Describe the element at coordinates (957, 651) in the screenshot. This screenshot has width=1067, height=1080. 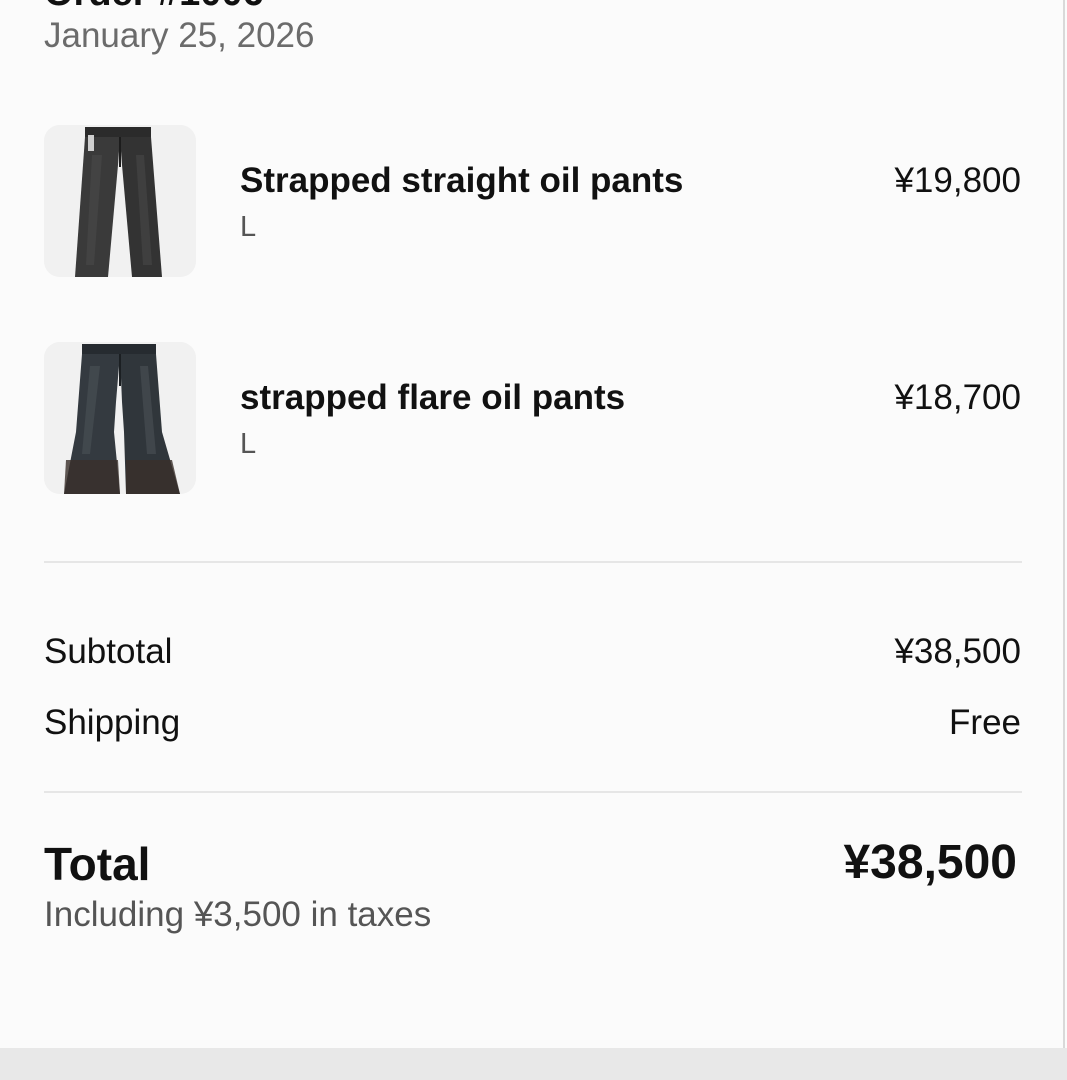
I see `subtotal-value: ¥38,500` at that location.